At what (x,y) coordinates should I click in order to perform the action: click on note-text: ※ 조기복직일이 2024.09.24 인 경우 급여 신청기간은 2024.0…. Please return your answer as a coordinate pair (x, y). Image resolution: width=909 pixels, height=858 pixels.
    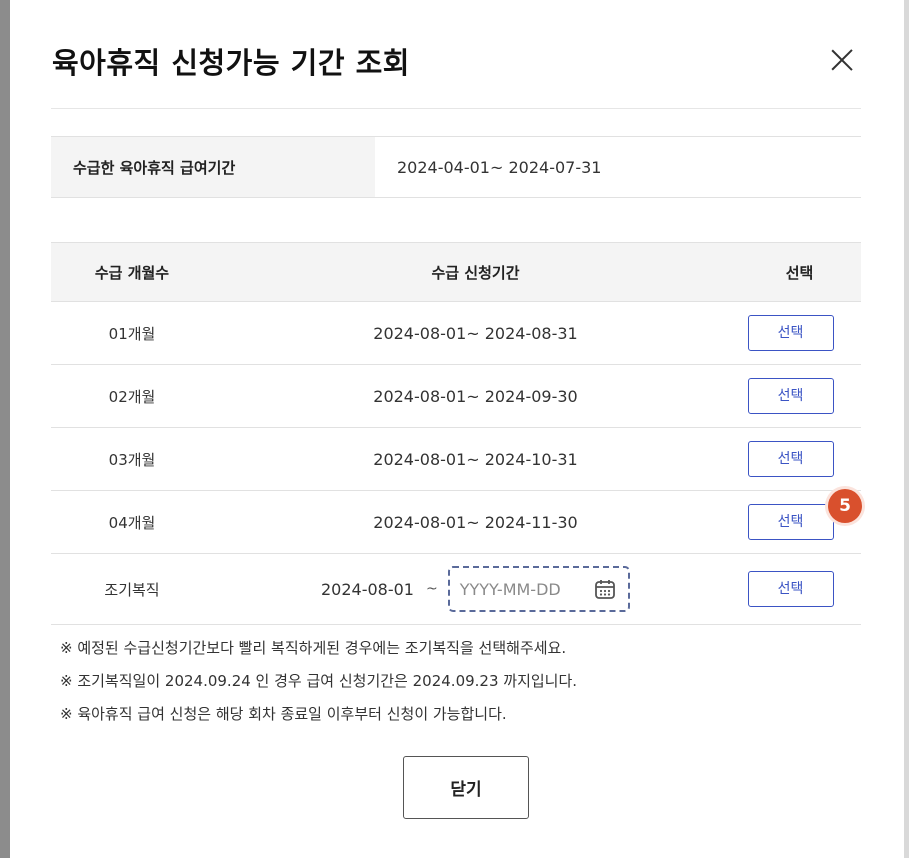
    Looking at the image, I should click on (319, 681).